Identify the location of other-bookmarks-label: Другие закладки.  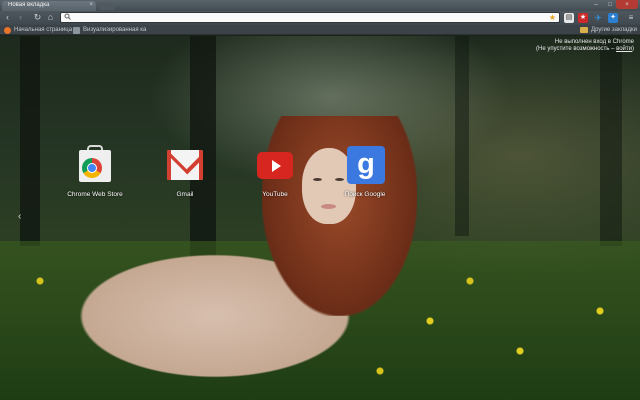
(614, 30).